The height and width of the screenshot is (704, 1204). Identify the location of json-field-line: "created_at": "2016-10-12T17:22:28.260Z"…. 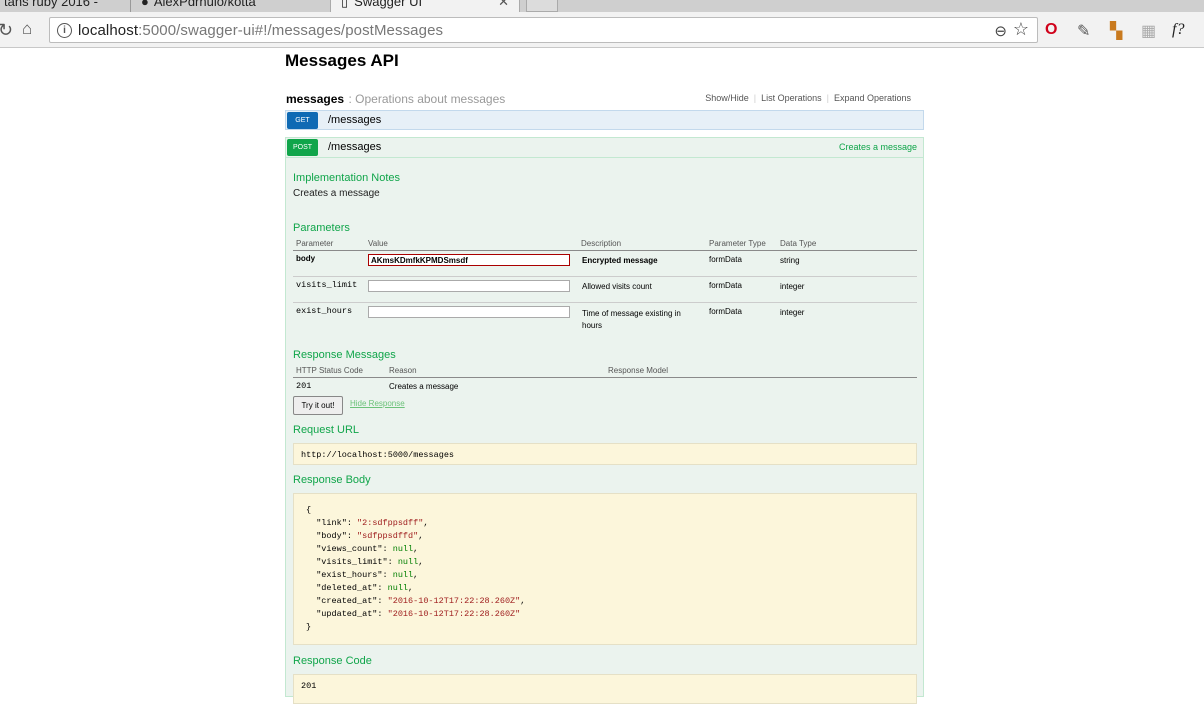
(421, 601).